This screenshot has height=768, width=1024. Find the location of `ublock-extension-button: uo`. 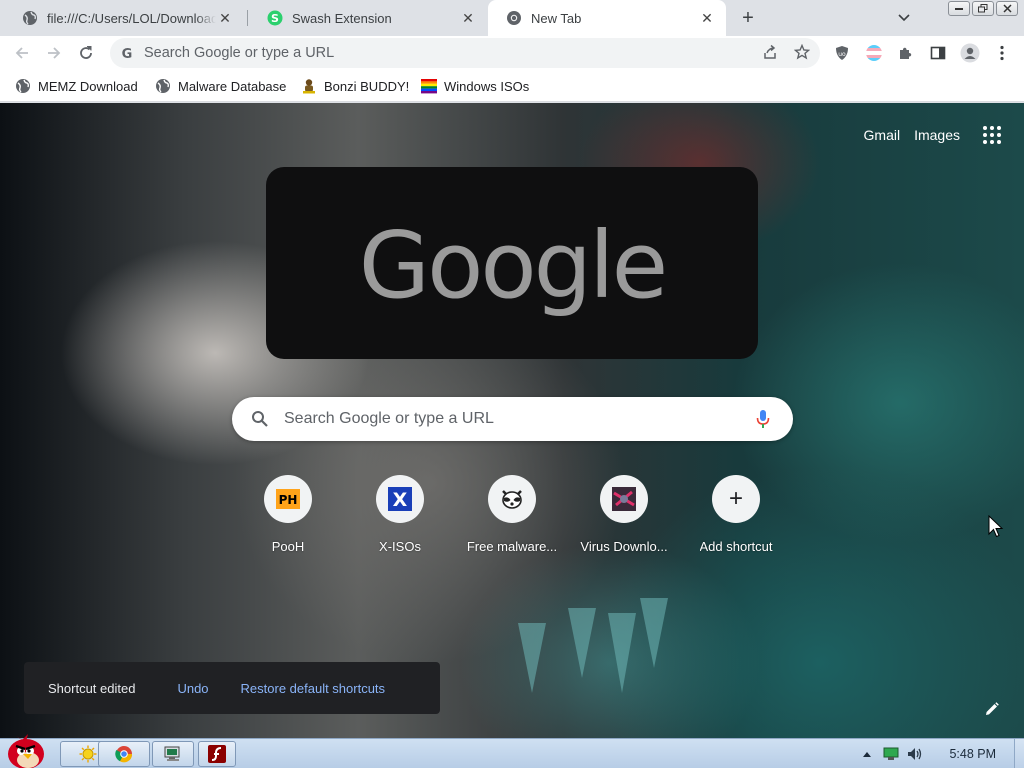

ublock-extension-button: uo is located at coordinates (842, 53).